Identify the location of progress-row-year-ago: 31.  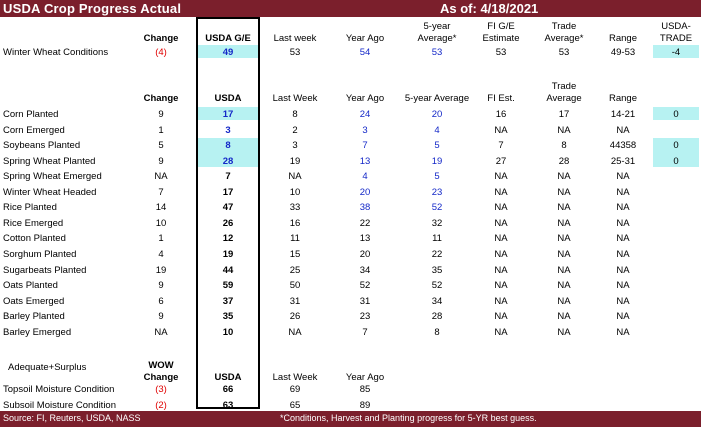
(365, 301).